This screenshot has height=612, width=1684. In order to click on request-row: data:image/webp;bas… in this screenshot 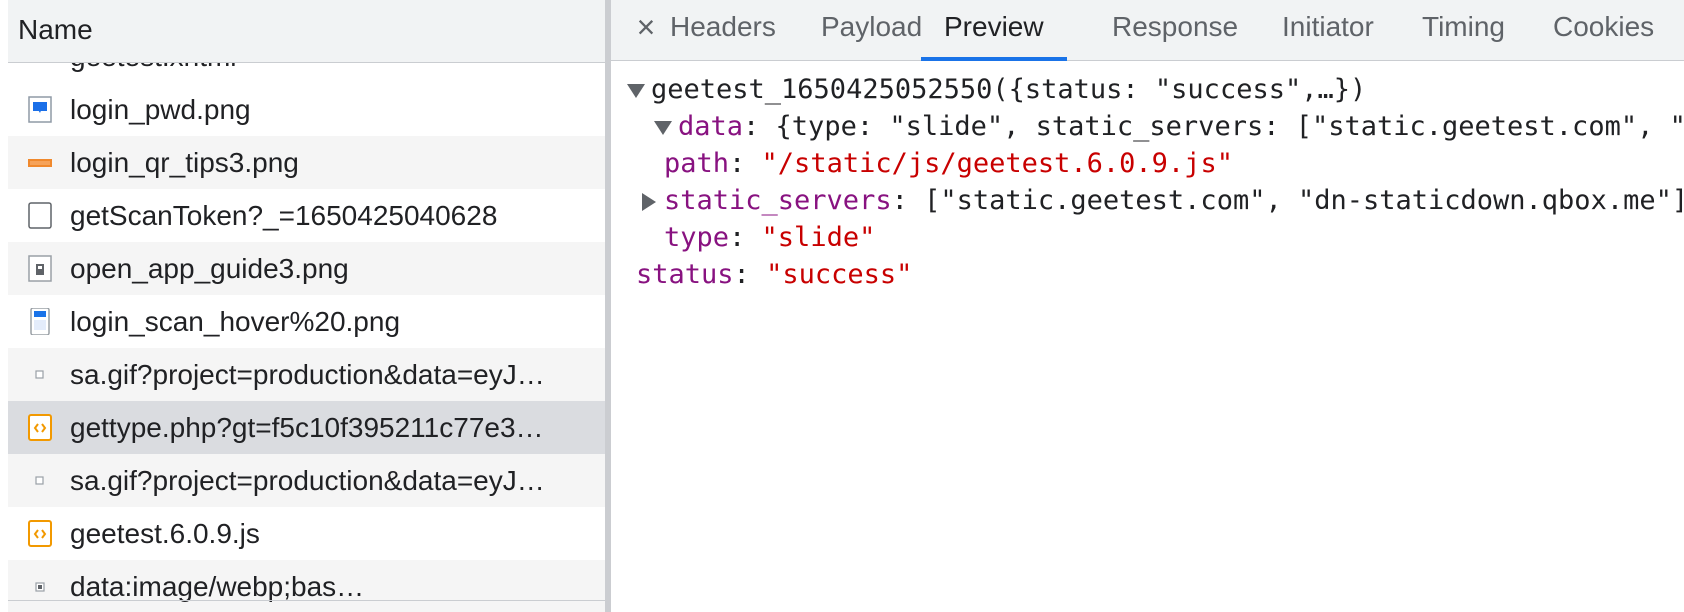, I will do `click(306, 586)`.